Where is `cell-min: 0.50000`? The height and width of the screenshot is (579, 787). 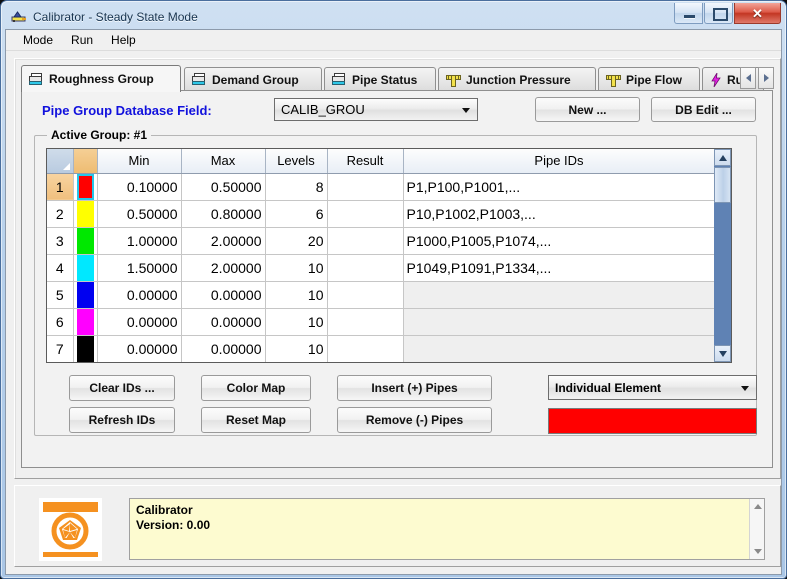 cell-min: 0.50000 is located at coordinates (139, 214).